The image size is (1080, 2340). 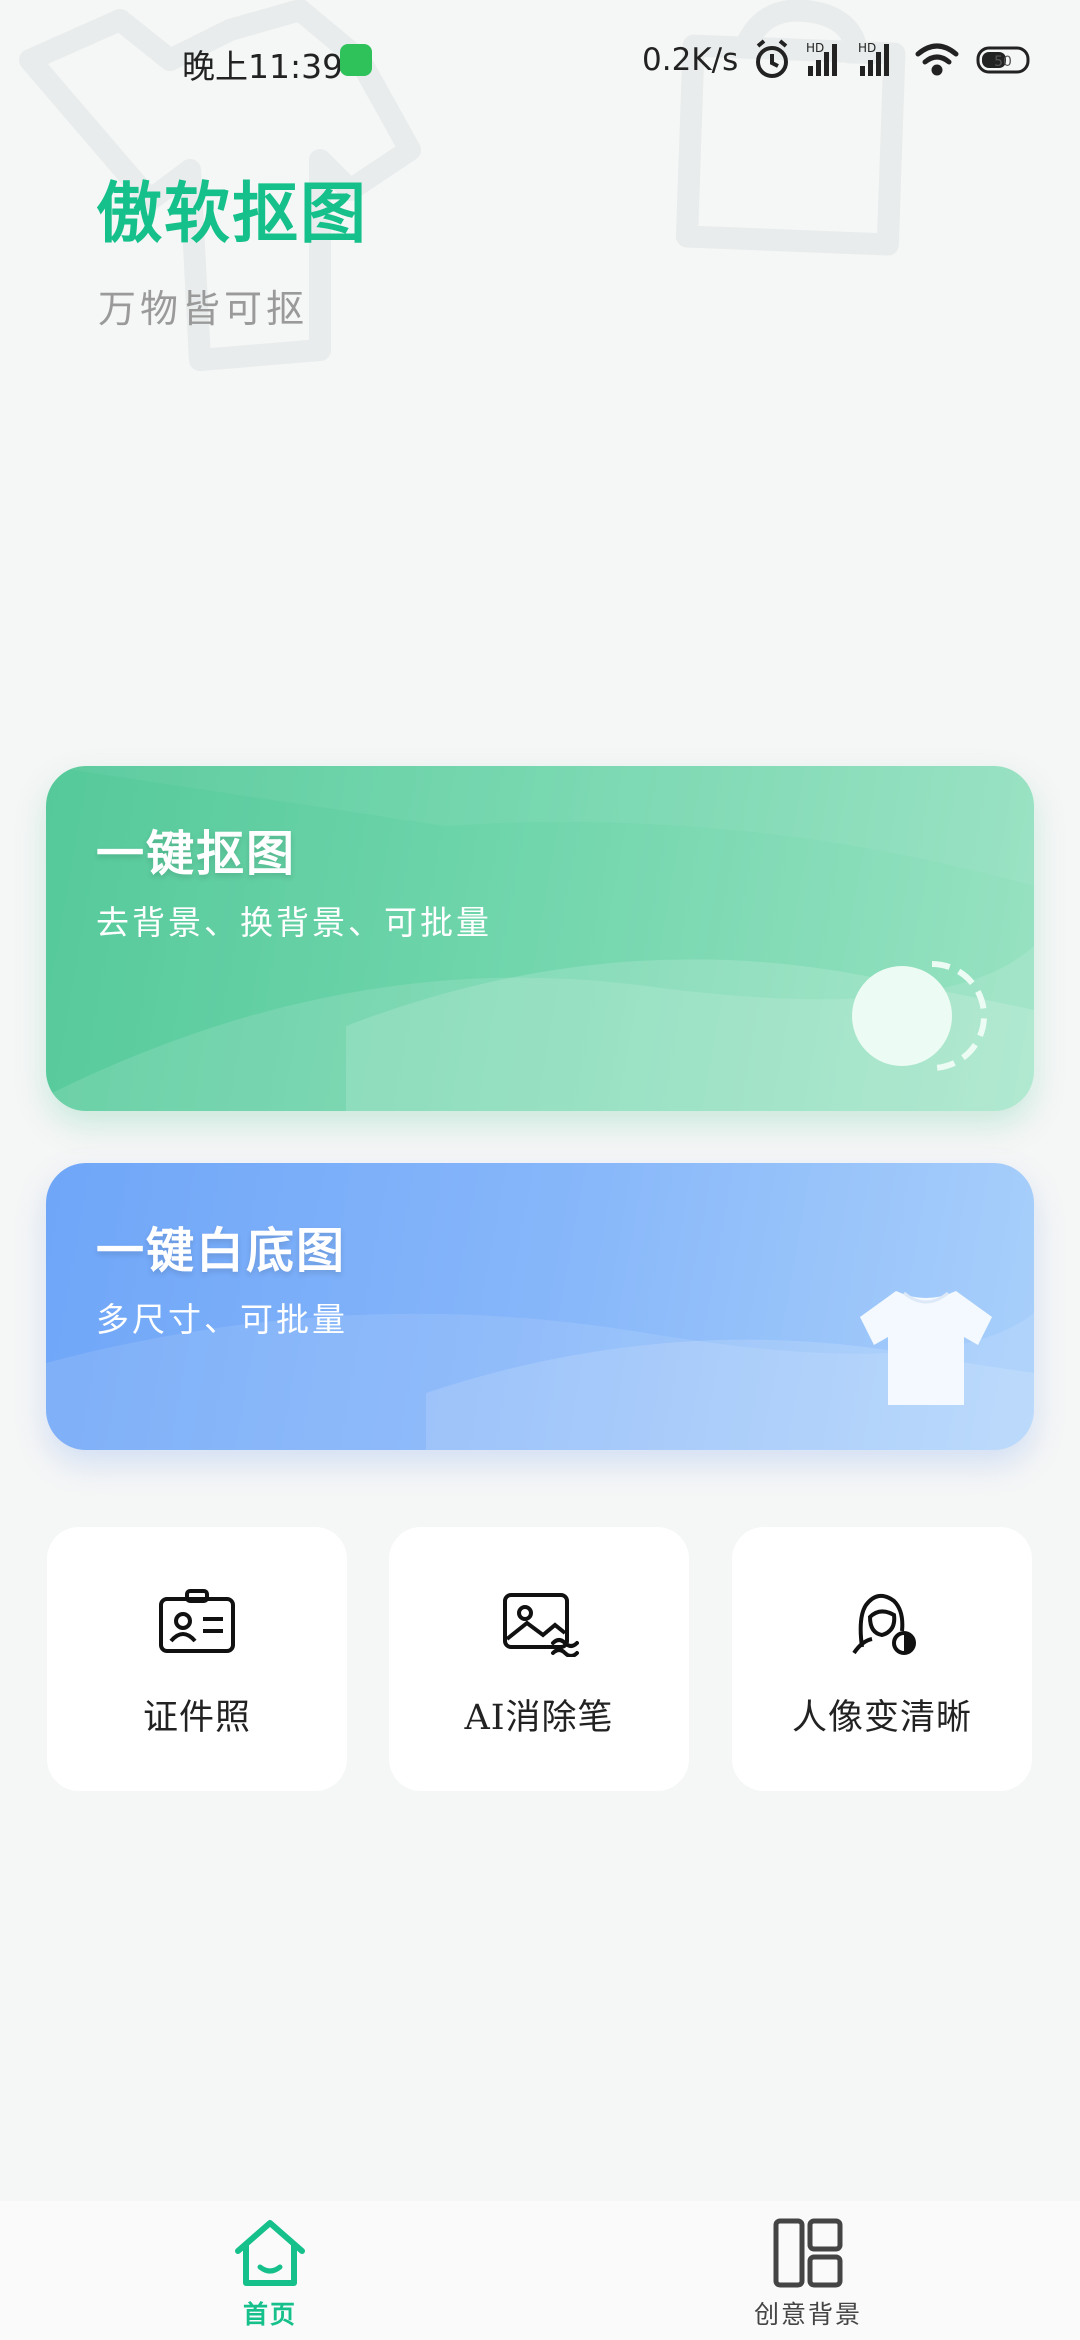 What do you see at coordinates (540, 938) in the screenshot?
I see `cutout-card: 一键抠图 去背景、换背景、可批量` at bounding box center [540, 938].